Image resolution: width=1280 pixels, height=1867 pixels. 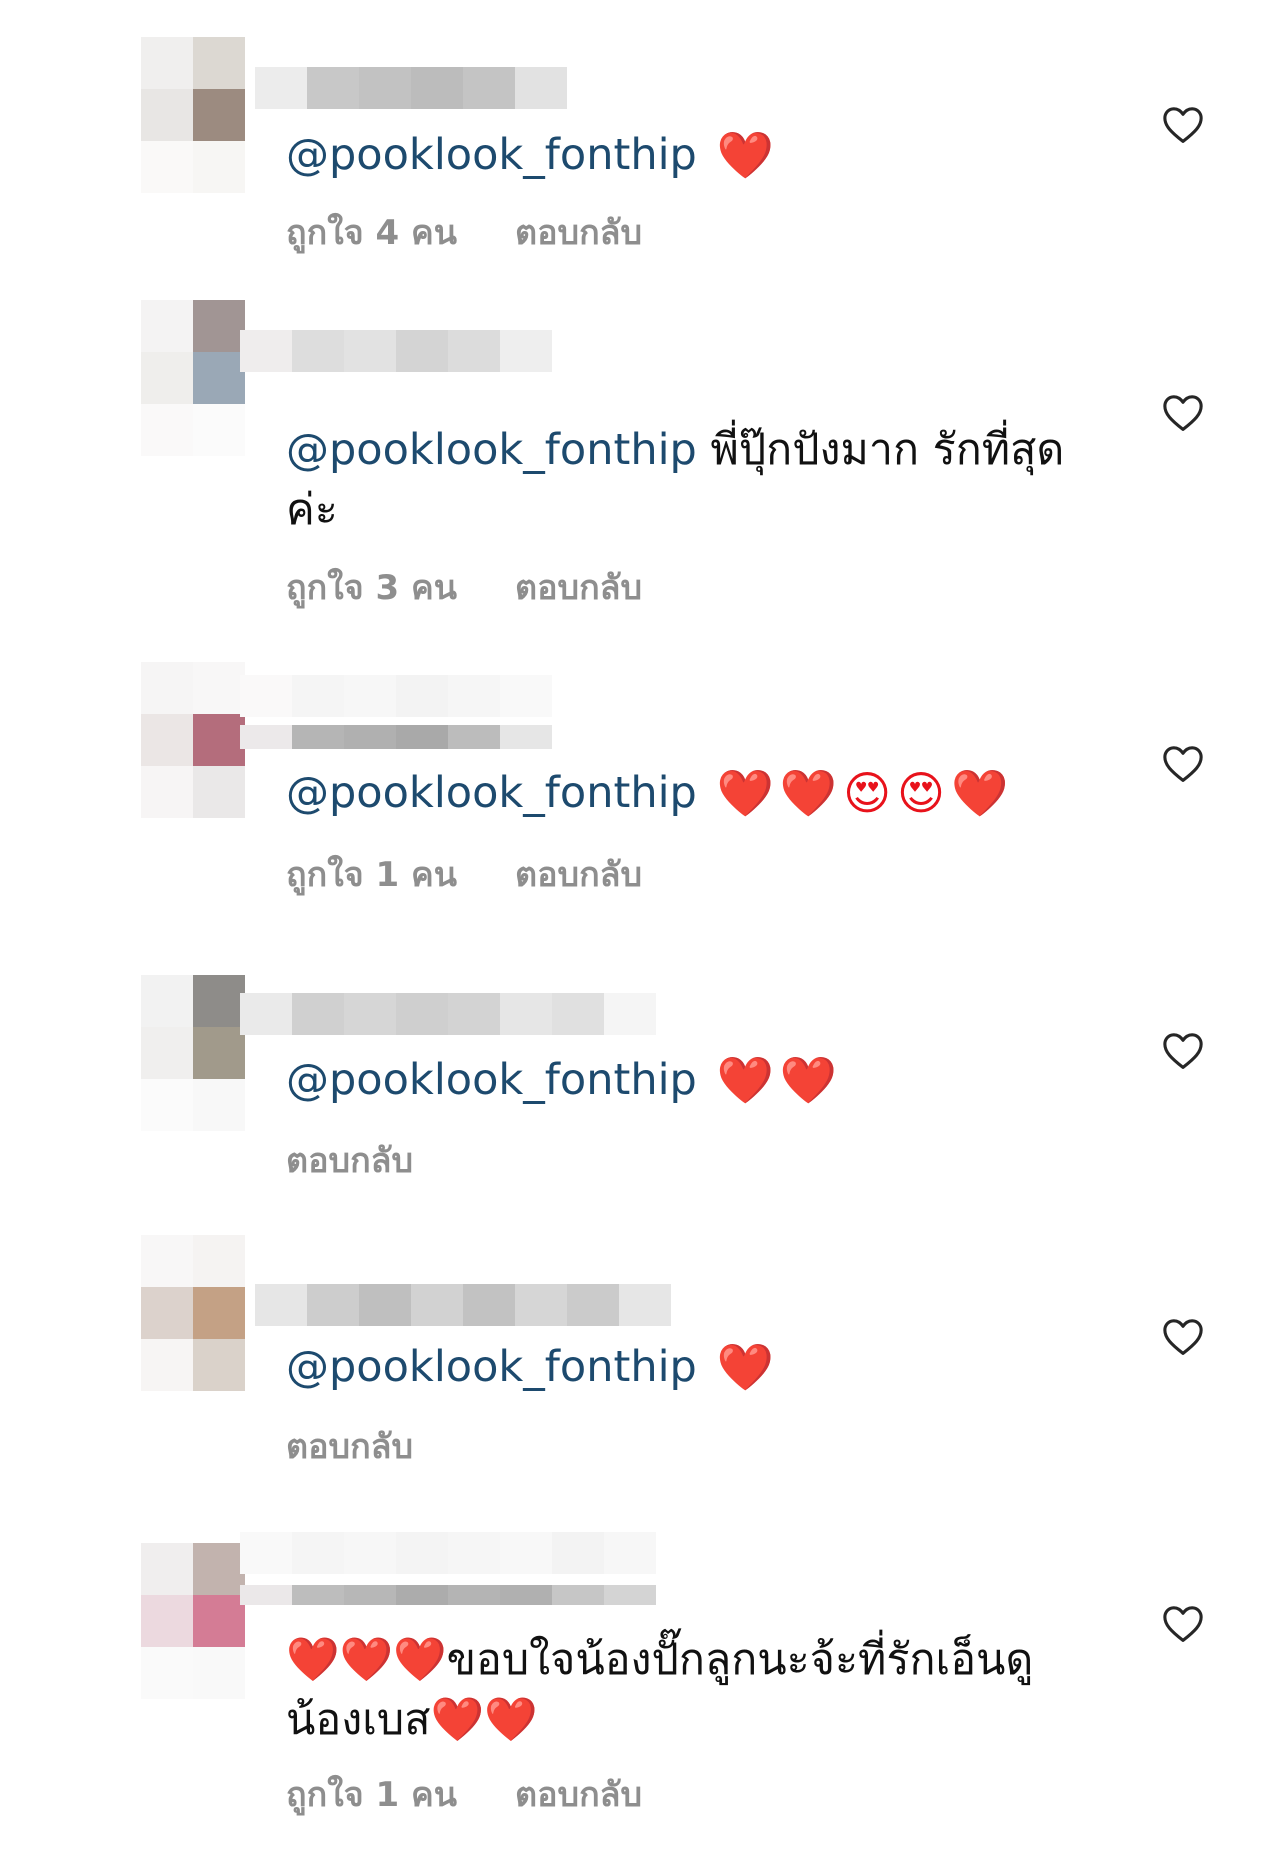 I want to click on emoji-group: ❤️❤️😍😍❤️, so click(x=865, y=793).